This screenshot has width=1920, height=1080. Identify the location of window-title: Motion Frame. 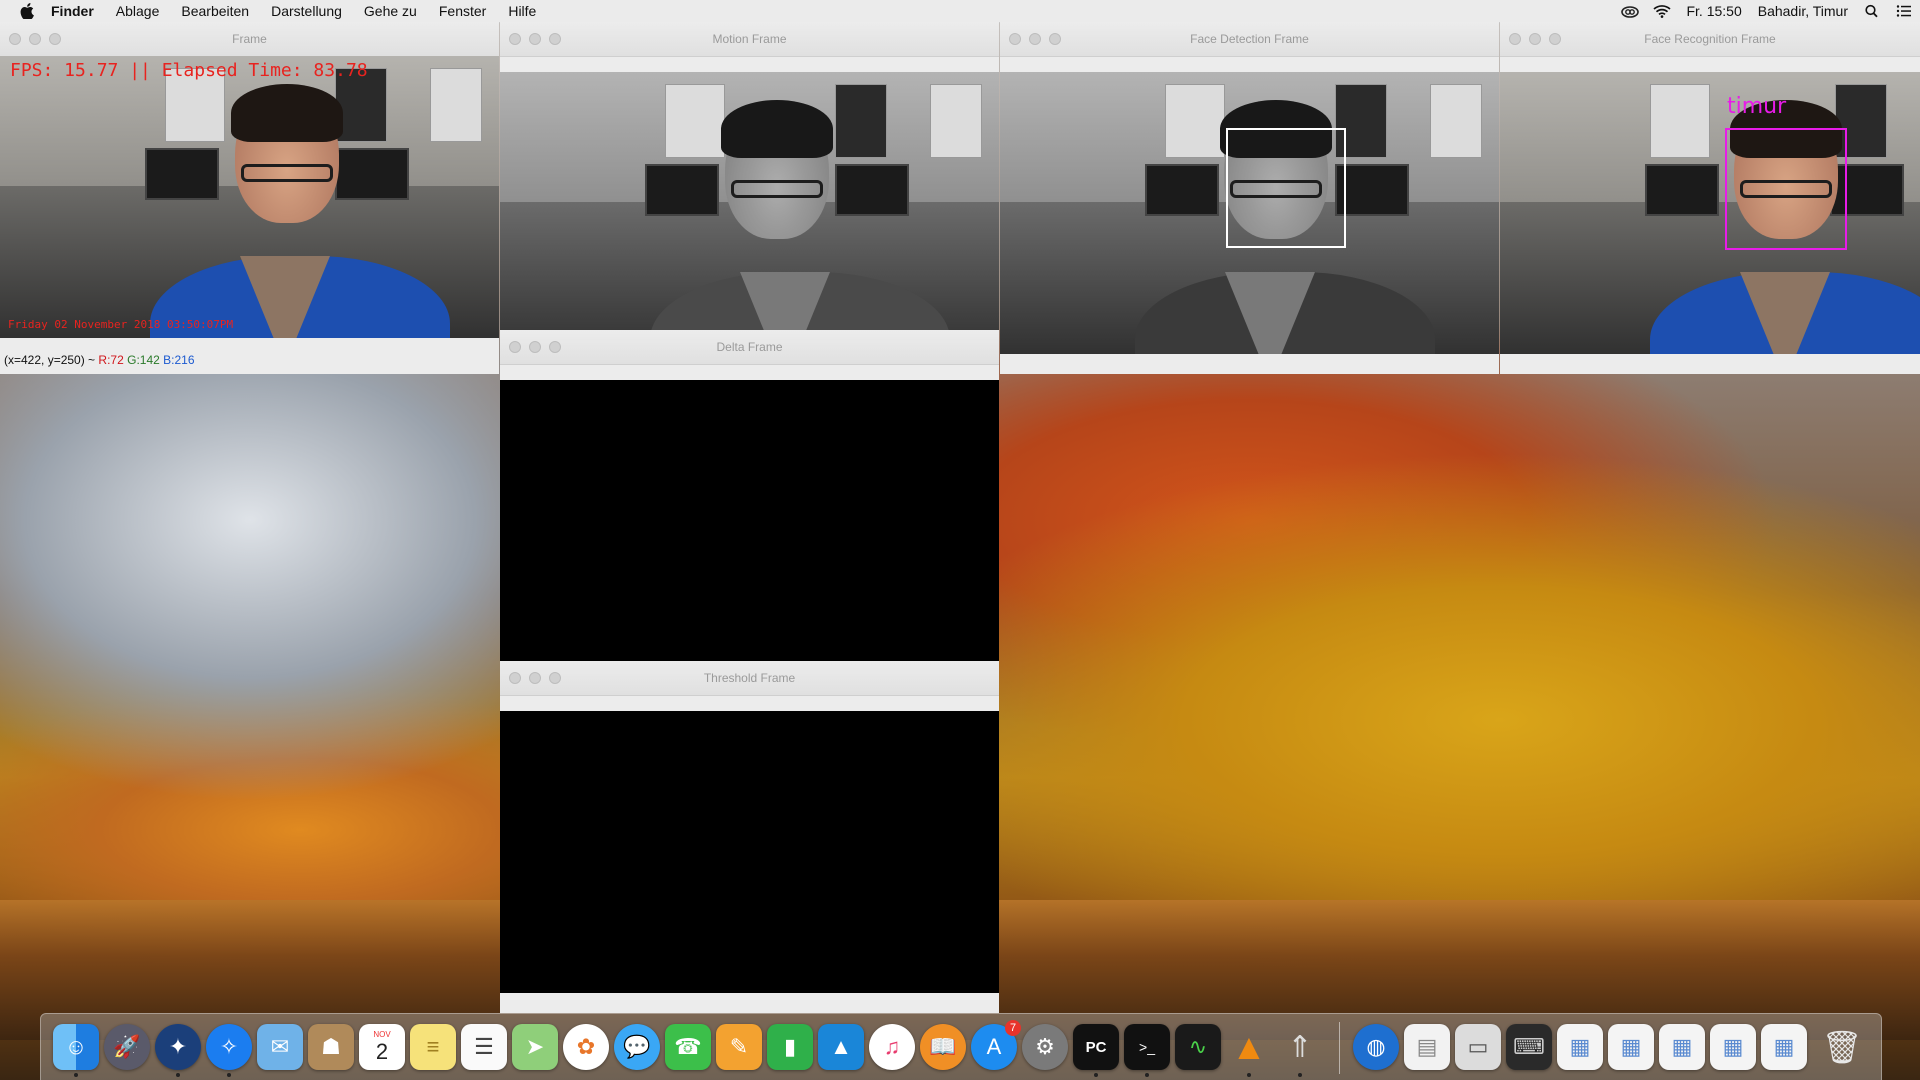
(749, 39).